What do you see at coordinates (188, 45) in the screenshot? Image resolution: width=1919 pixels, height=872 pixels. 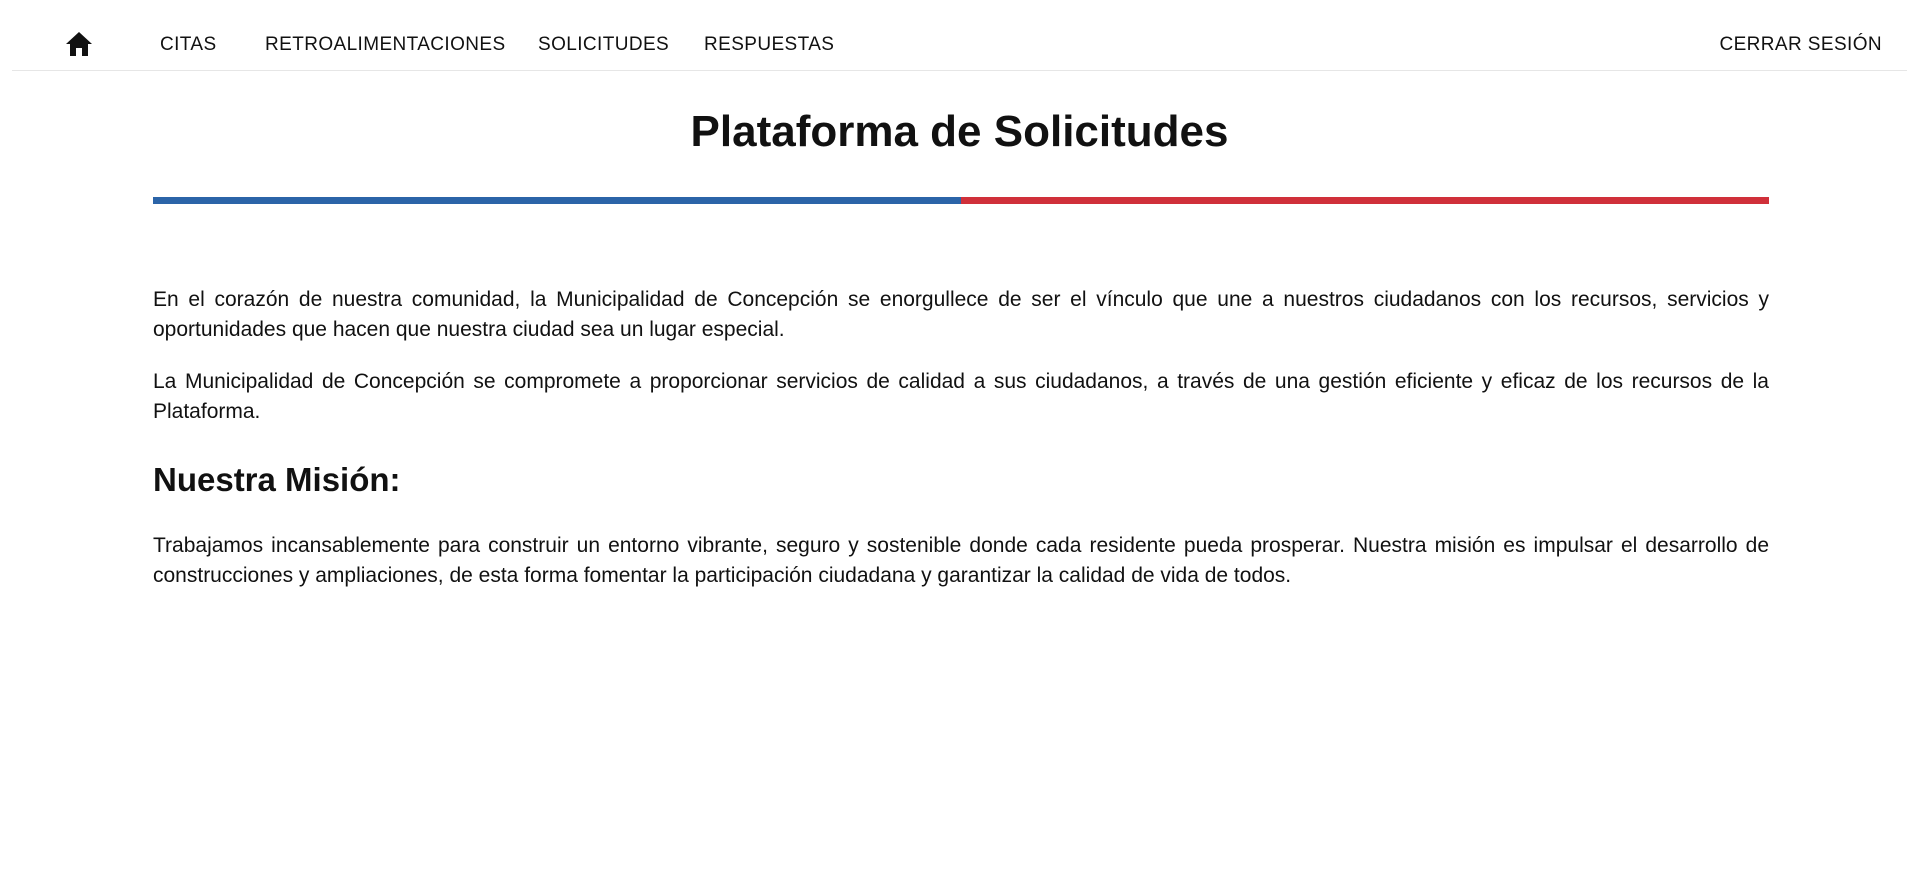 I see `nav-item-citas: CITAS` at bounding box center [188, 45].